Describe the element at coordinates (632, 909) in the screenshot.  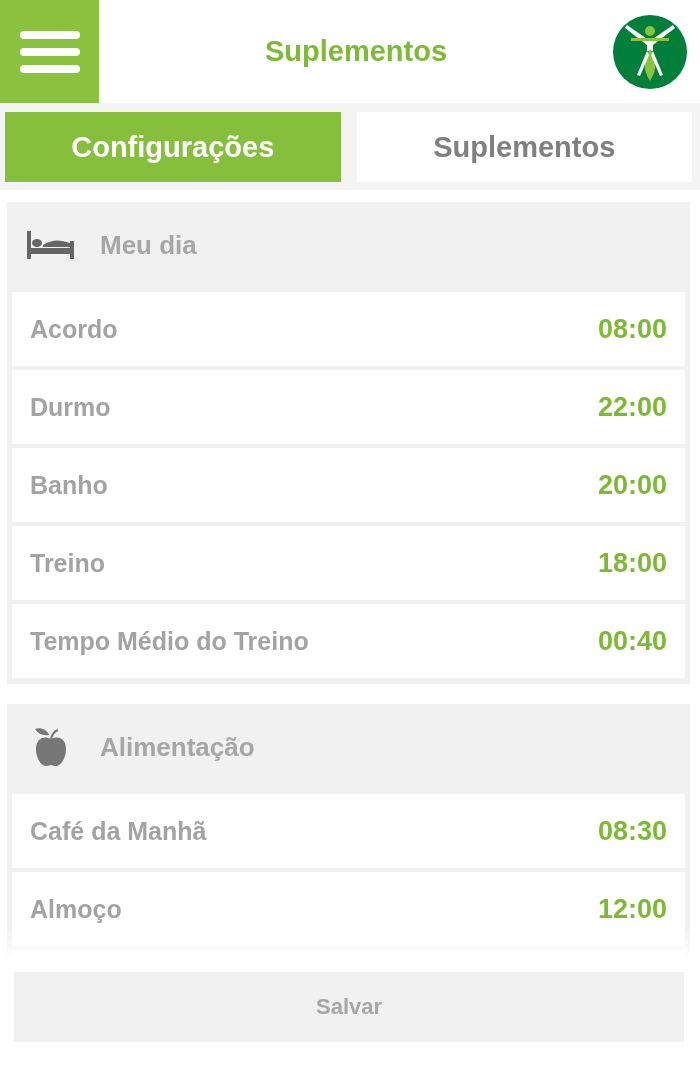
I see `time-value: 12:00` at that location.